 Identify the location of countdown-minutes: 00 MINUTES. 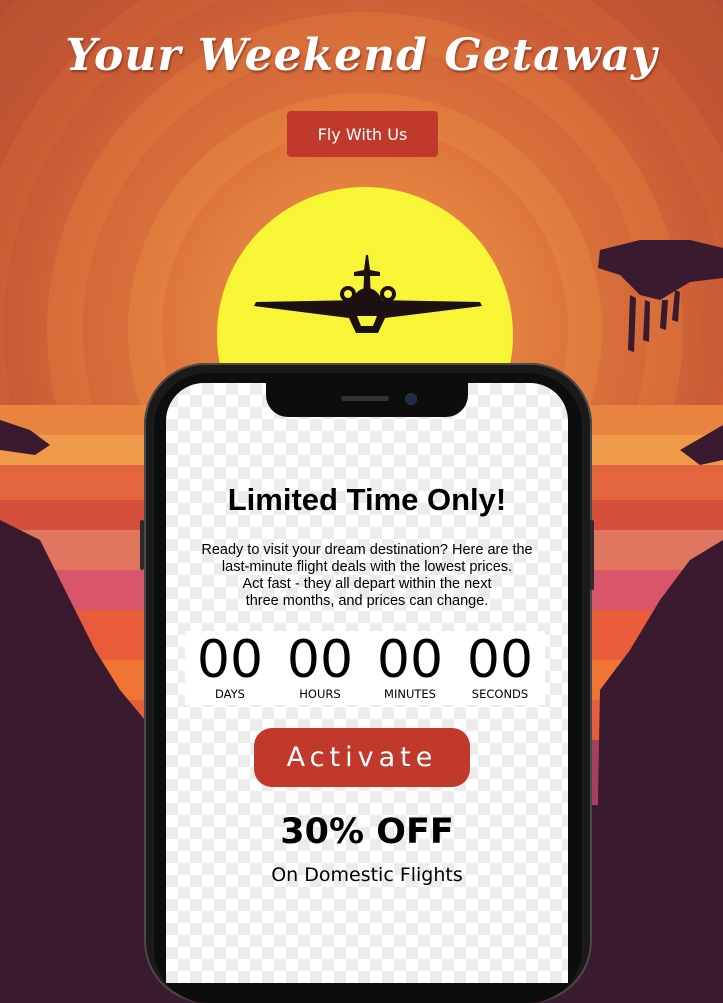
(410, 668).